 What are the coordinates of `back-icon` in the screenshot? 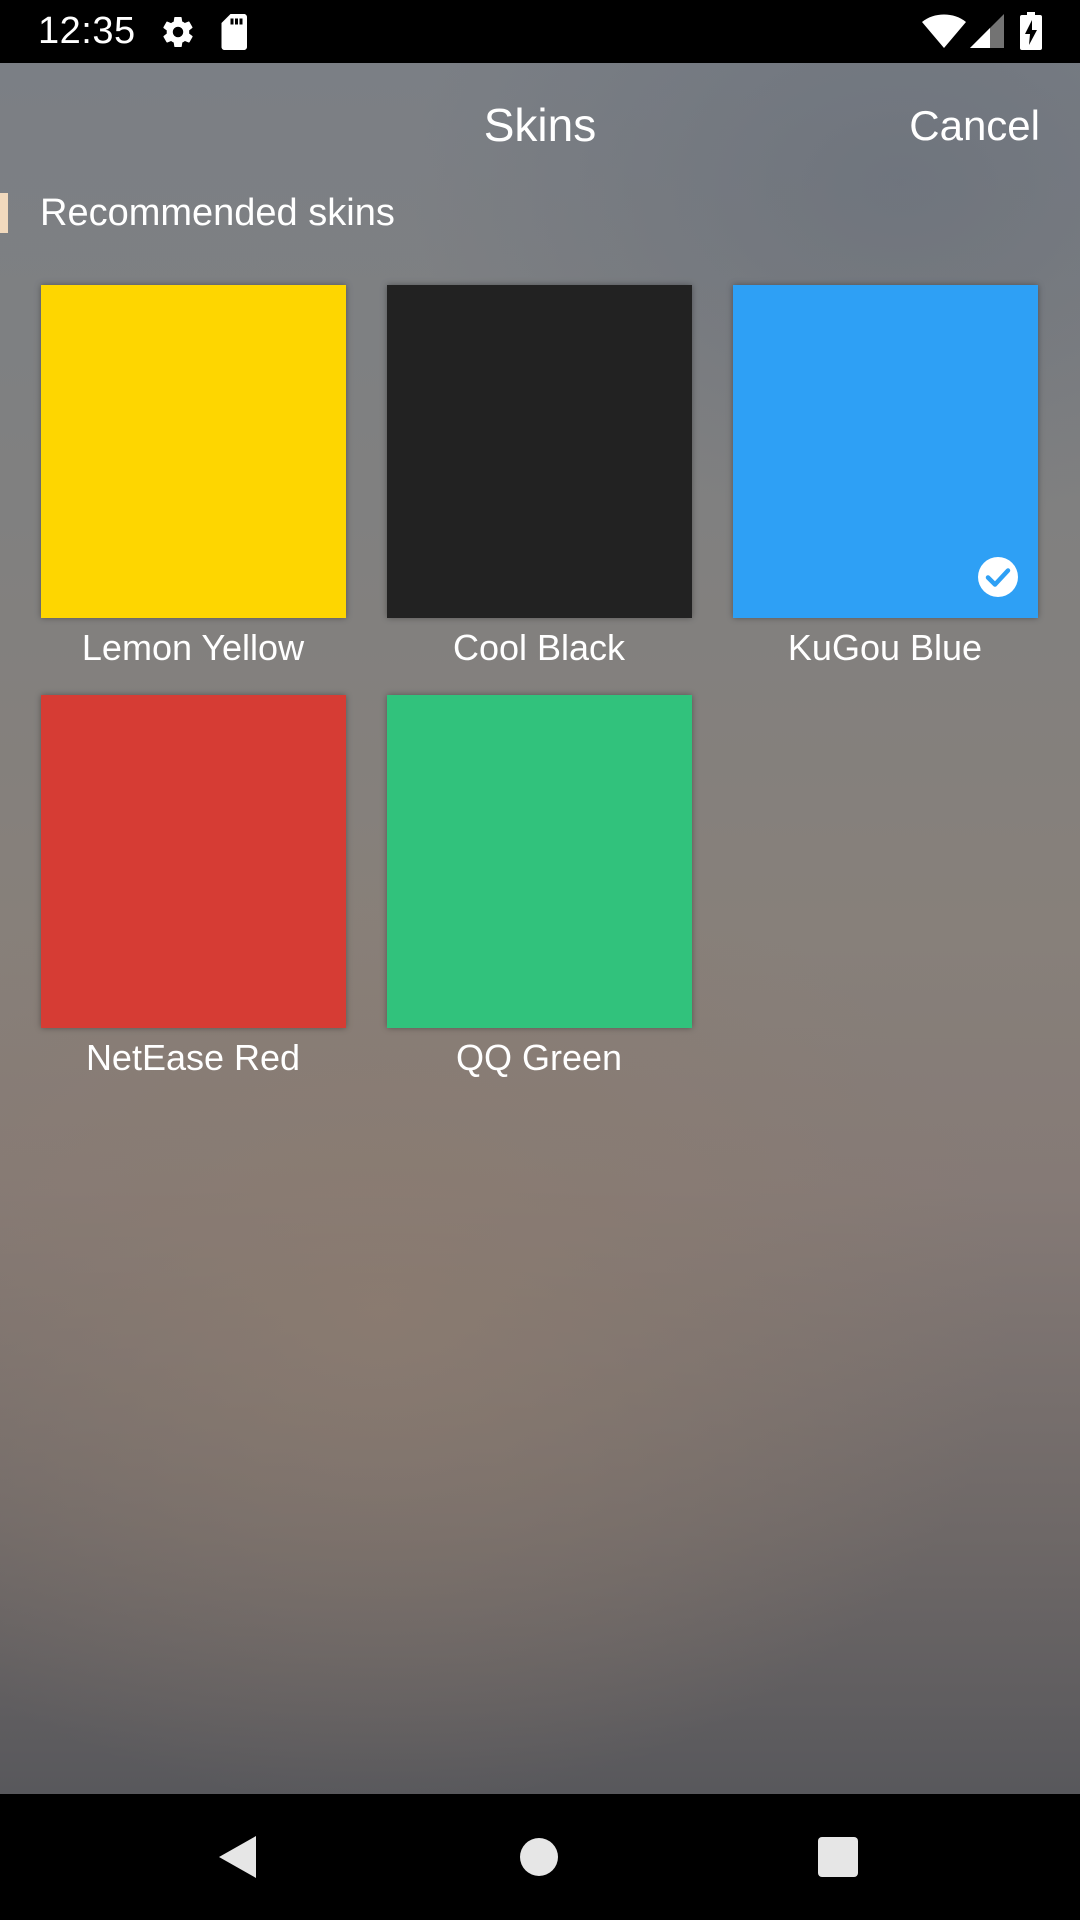 It's located at (239, 1857).